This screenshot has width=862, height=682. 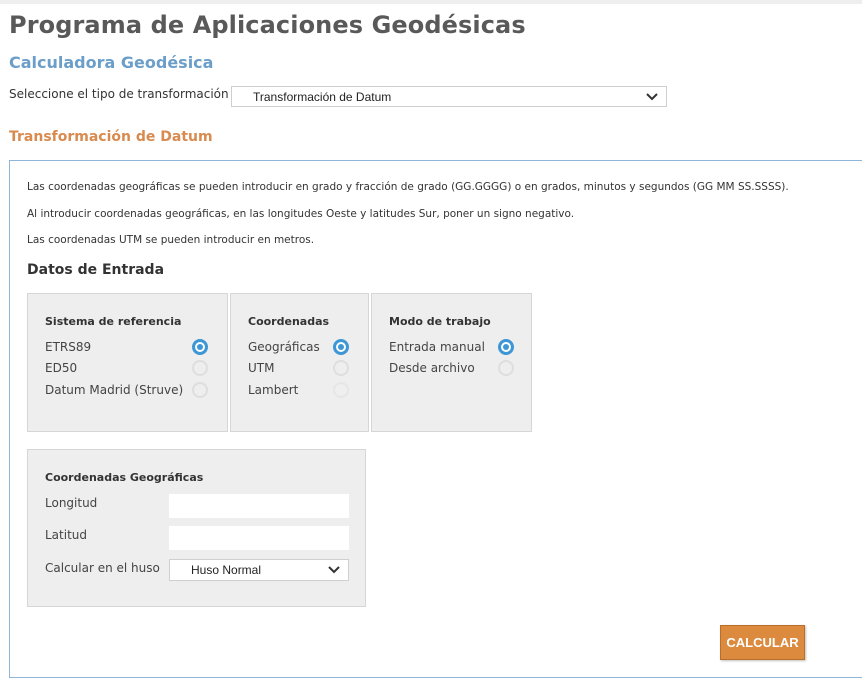 I want to click on option-file-label: Desde archivo, so click(x=432, y=368).